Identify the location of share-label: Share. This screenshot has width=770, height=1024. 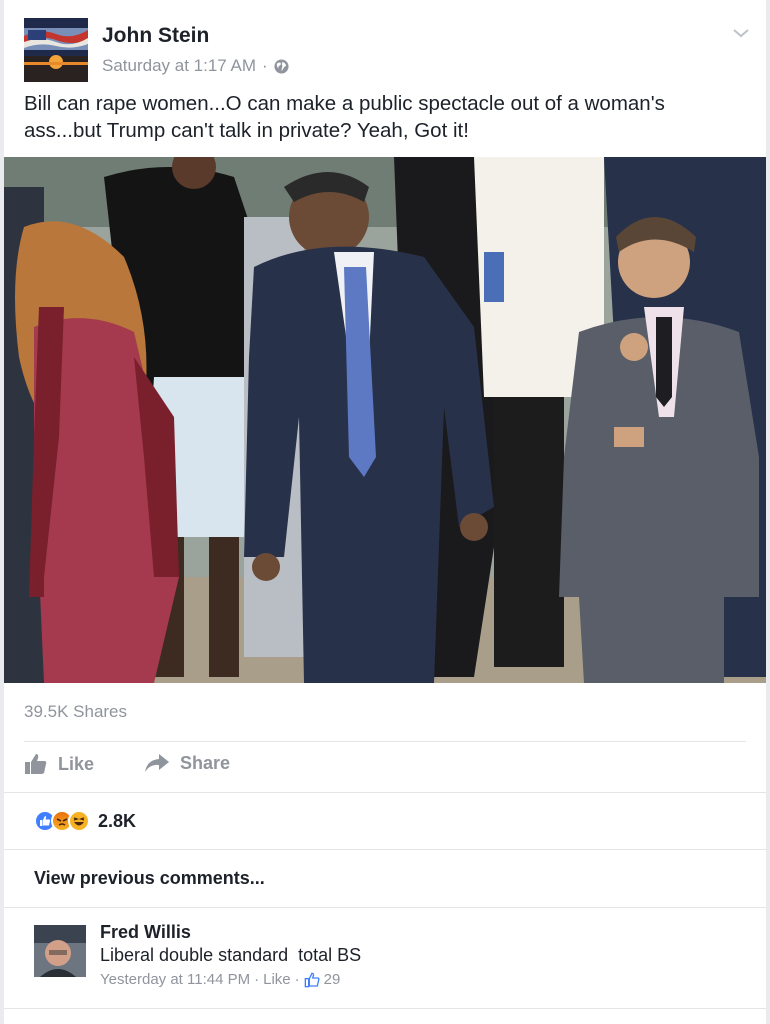
(205, 762).